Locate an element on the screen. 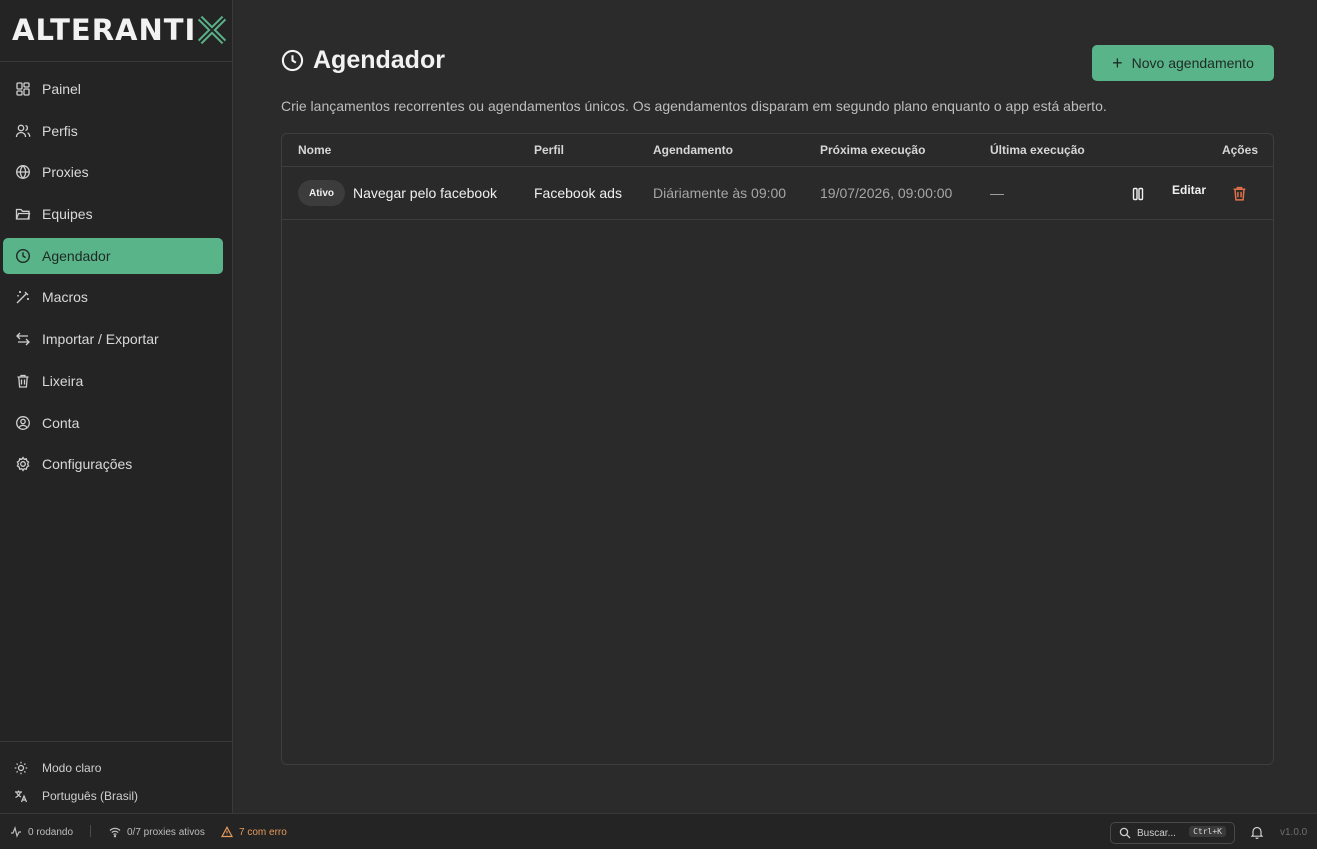 This screenshot has width=1317, height=849. sidebar-item-label: Macros is located at coordinates (65, 297).